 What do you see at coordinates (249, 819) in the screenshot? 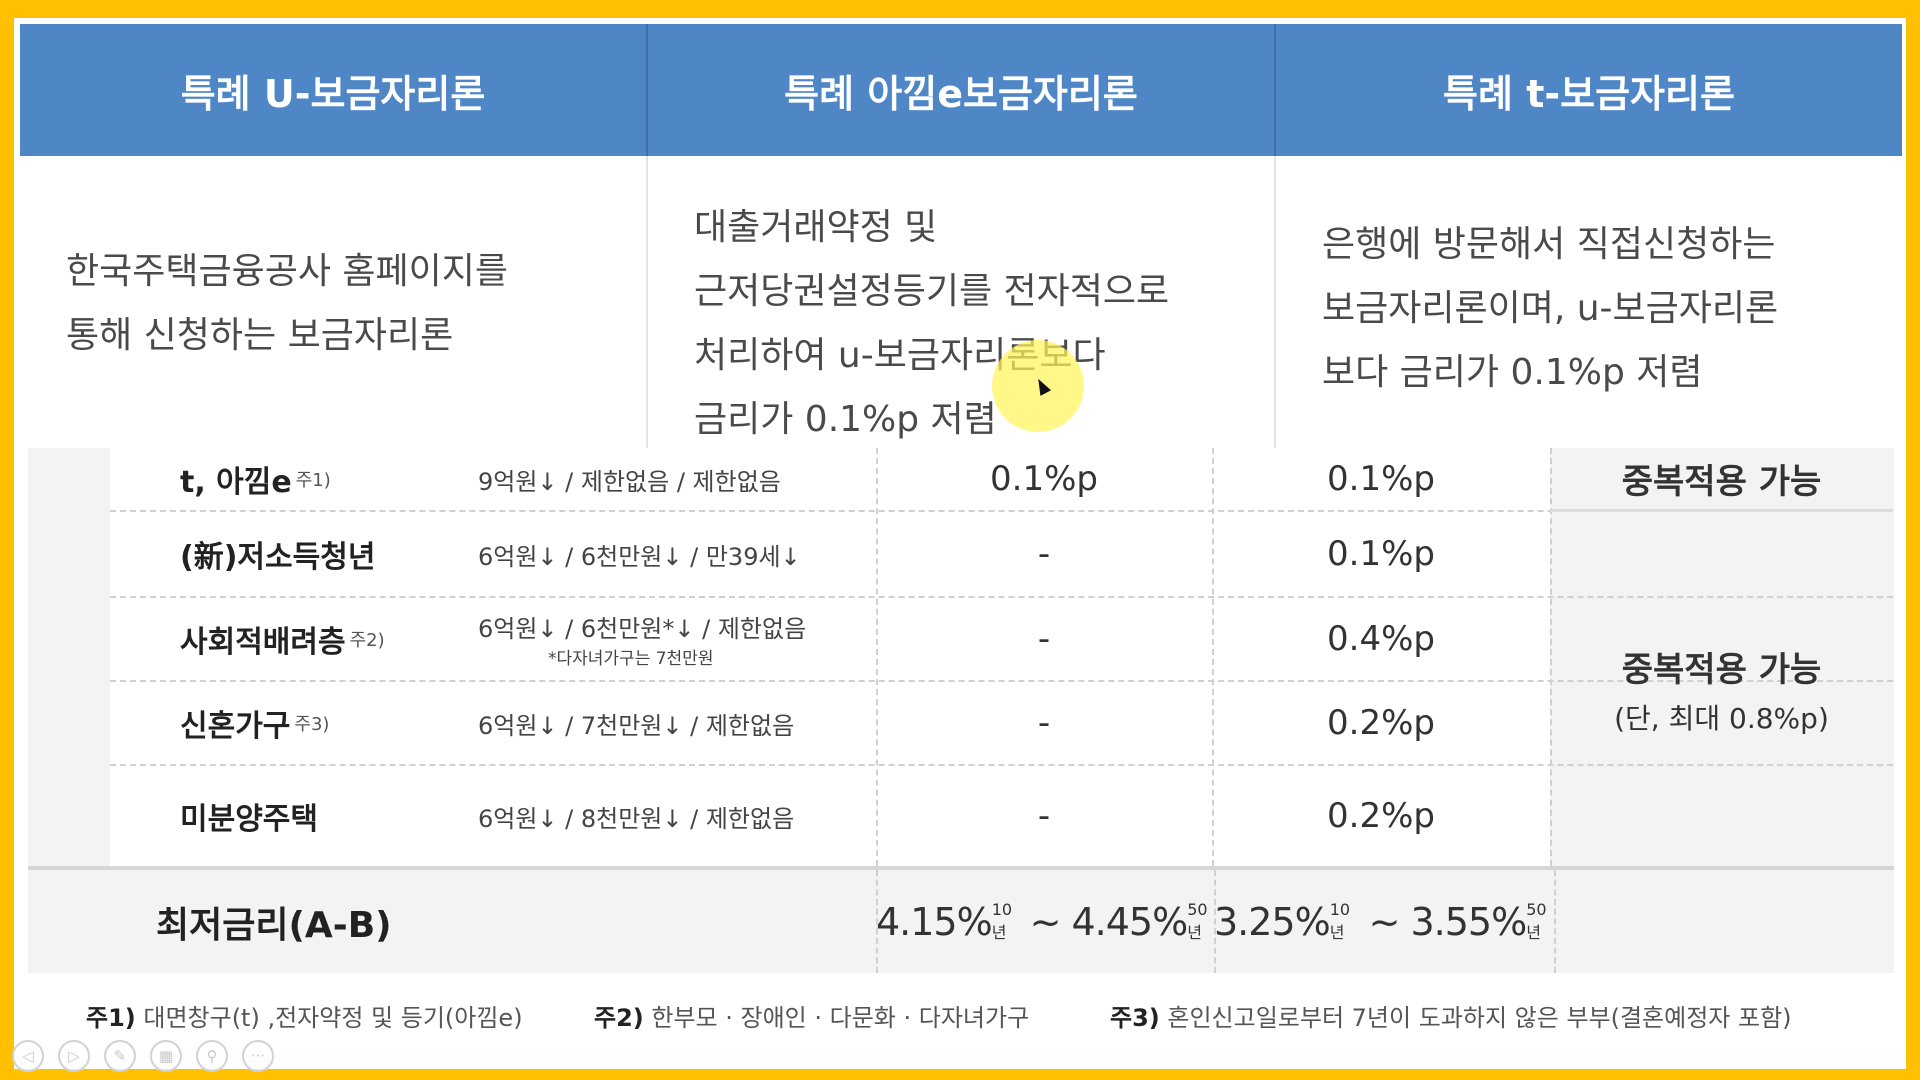
I see `row-name: 미분양주택` at bounding box center [249, 819].